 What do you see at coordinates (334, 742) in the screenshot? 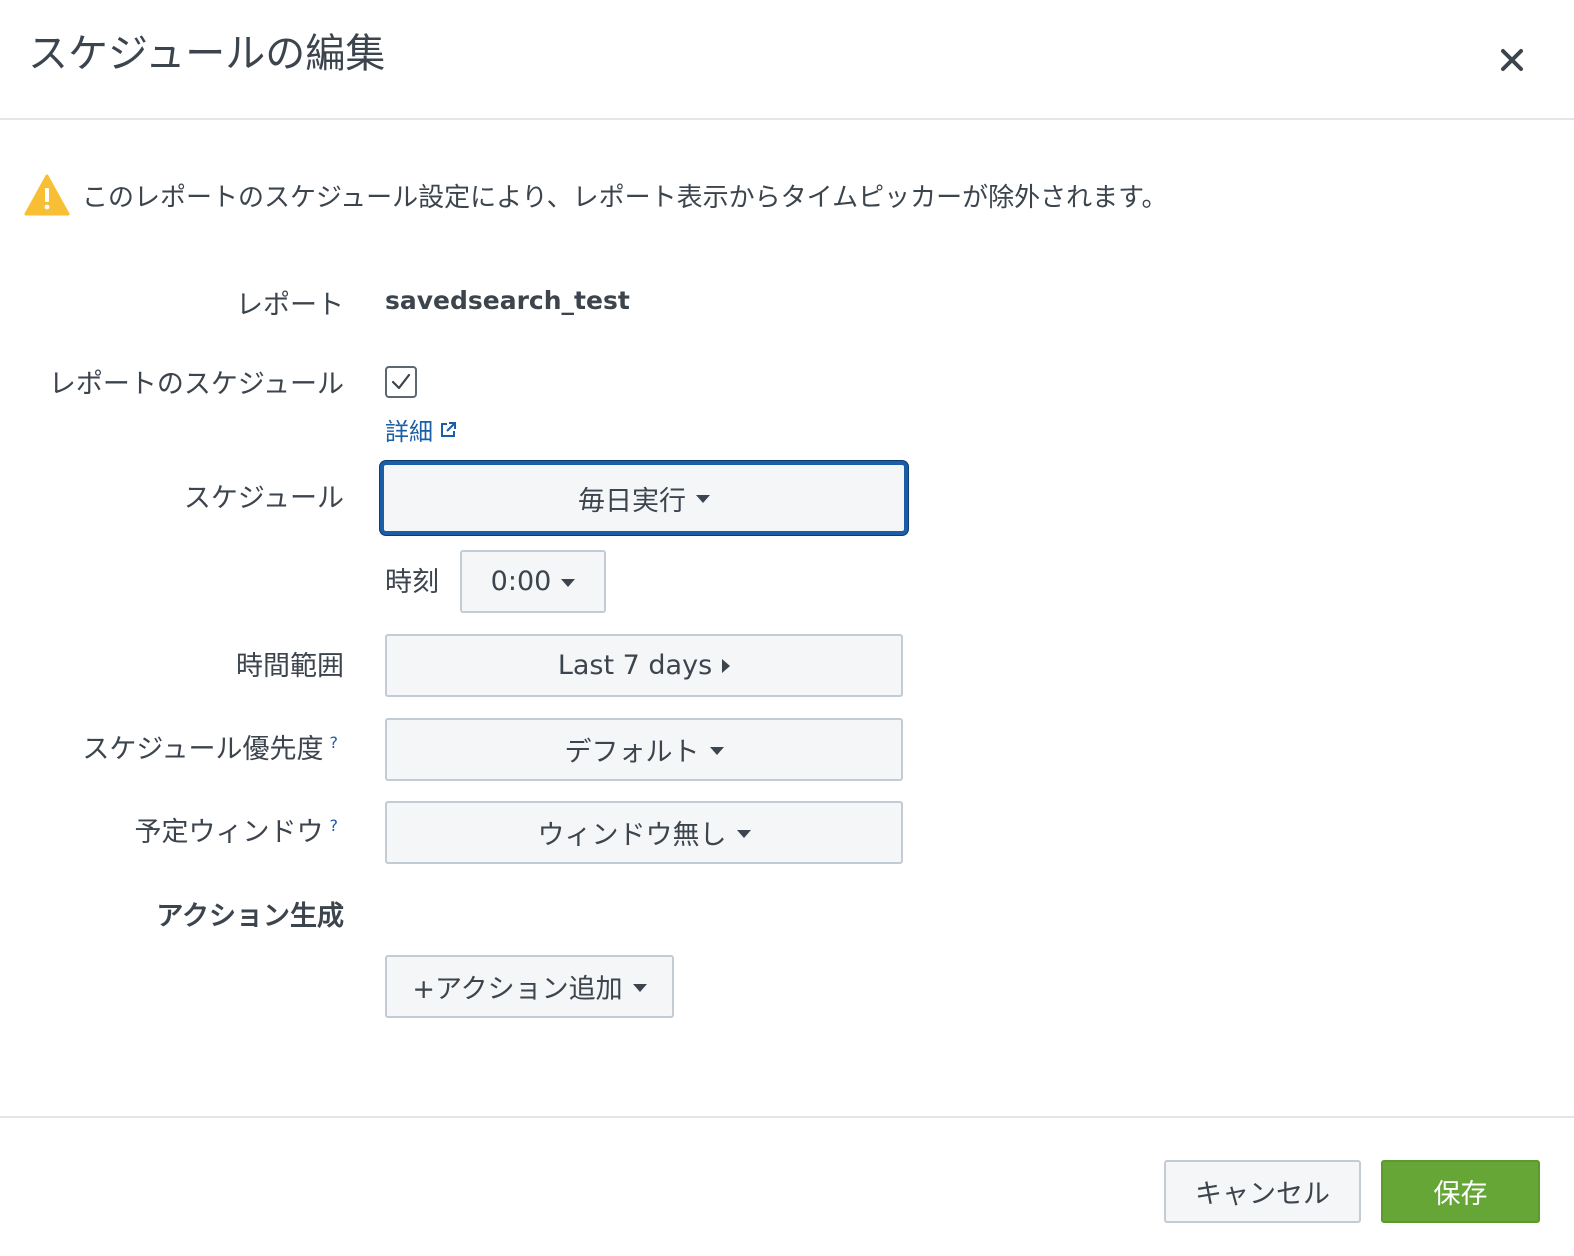
I see `priority-help-icon: ?` at bounding box center [334, 742].